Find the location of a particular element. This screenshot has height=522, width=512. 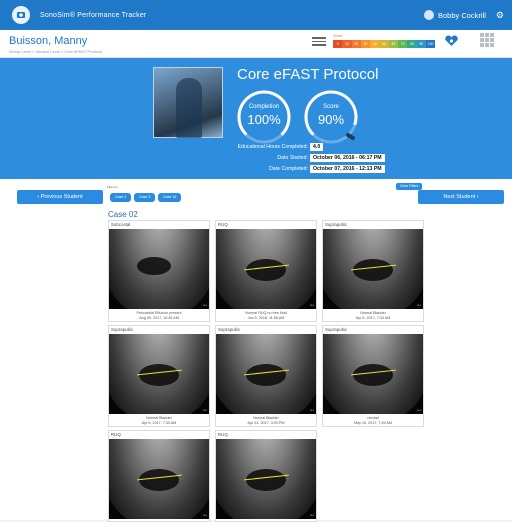

edu-hours-value: 4.0 is located at coordinates (317, 147).